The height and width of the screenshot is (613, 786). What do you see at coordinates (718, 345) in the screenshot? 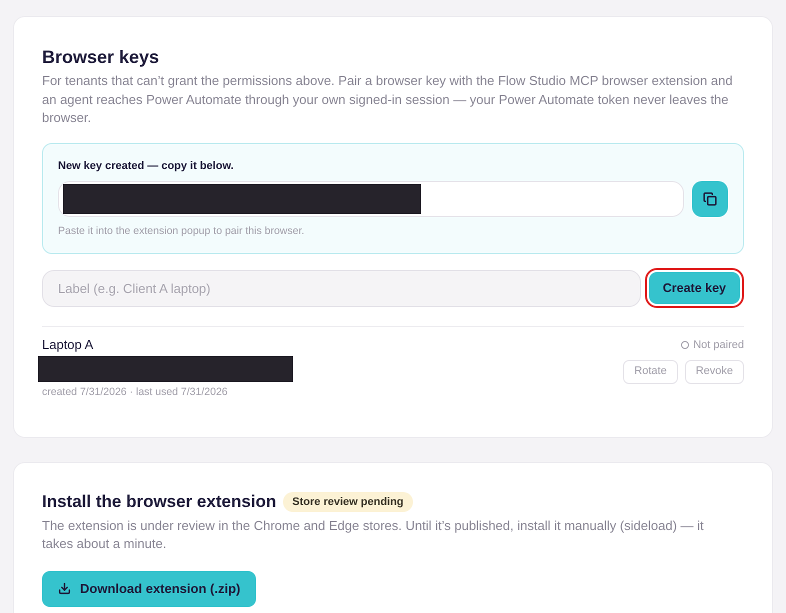
I see `pairing-status: Not paired` at bounding box center [718, 345].